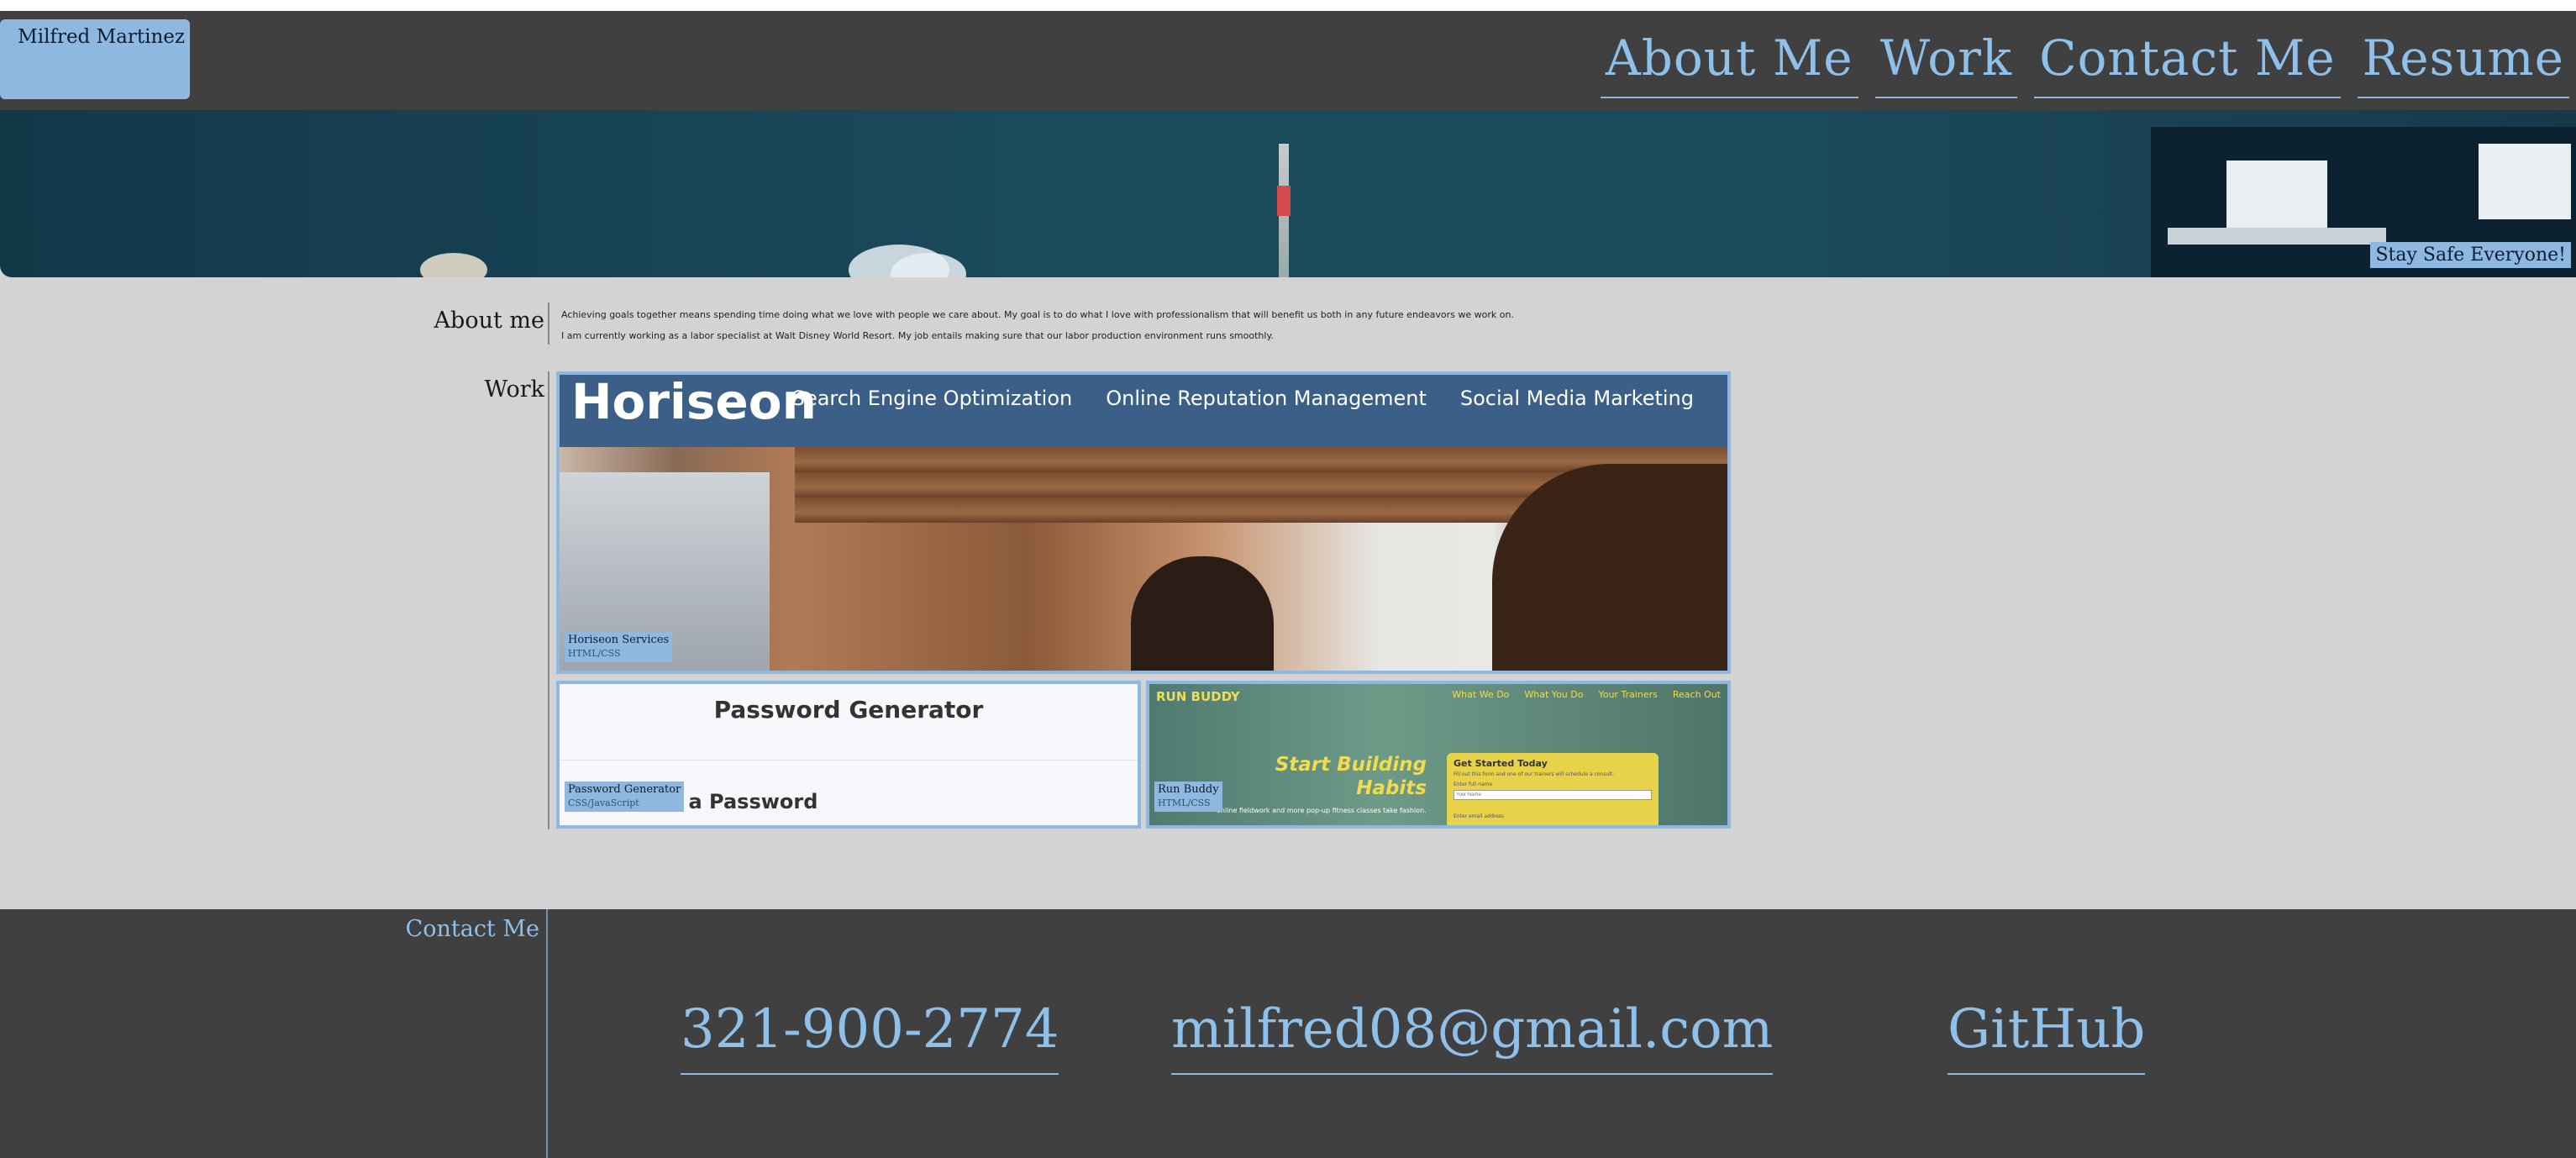 The height and width of the screenshot is (1158, 2576). I want to click on hero-banner, so click(1288, 193).